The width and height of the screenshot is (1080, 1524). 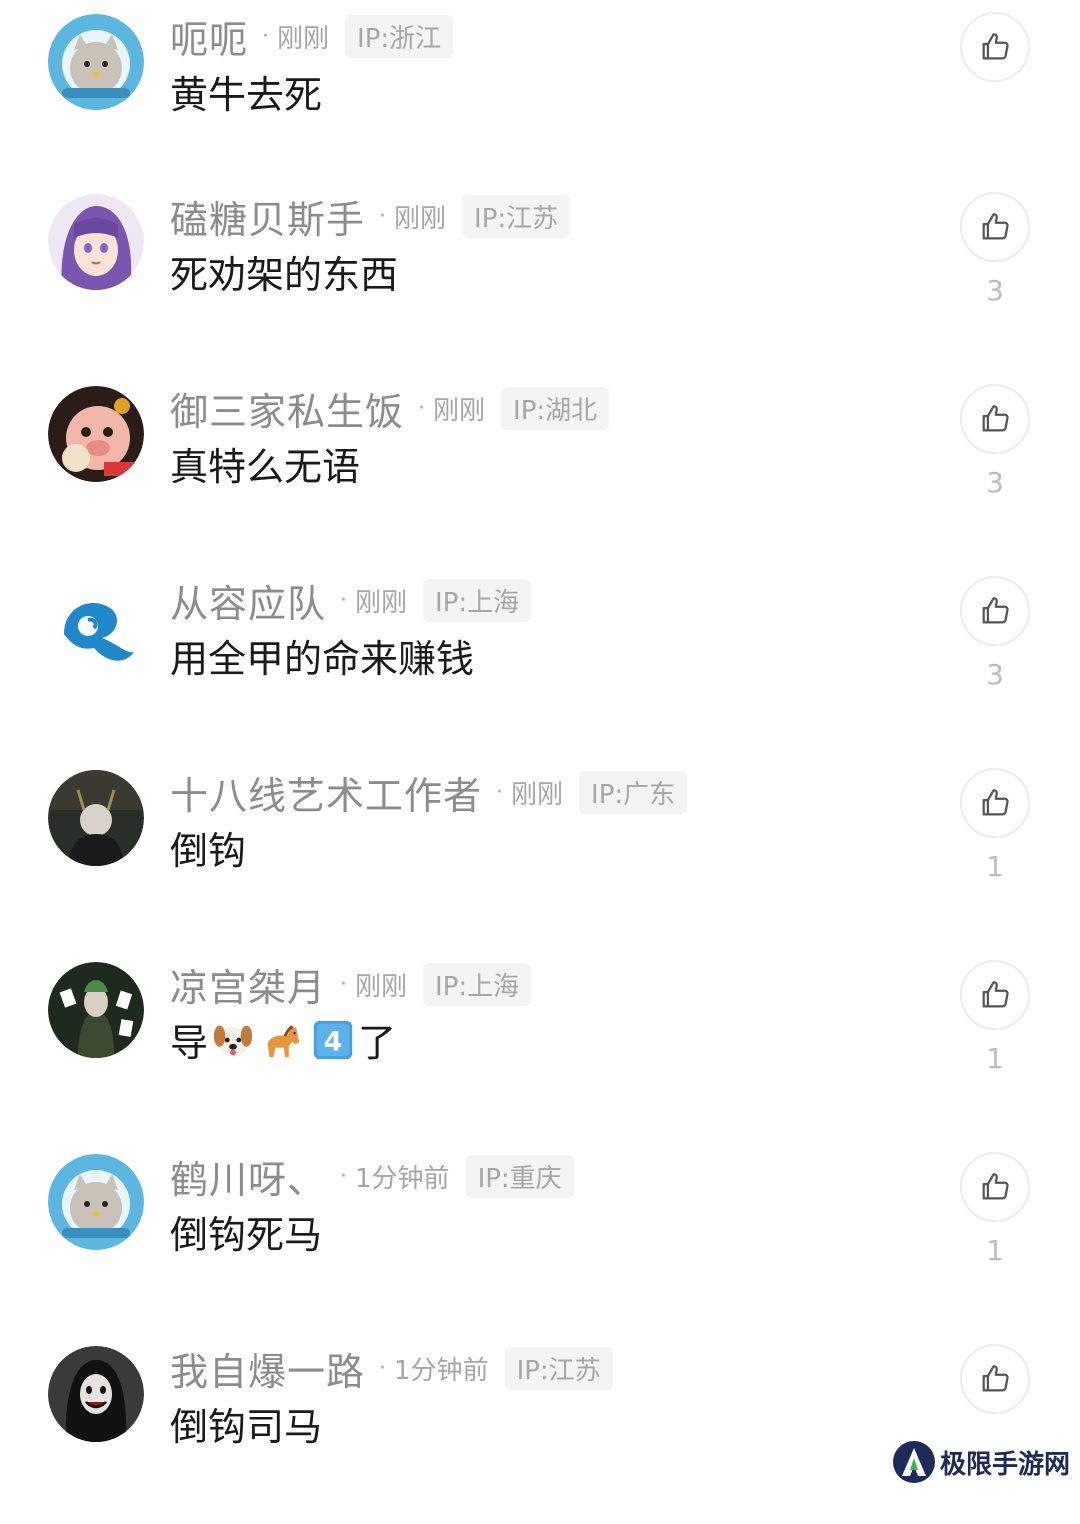 I want to click on comment-meta: 磕糖贝斯手 · 刚刚 IP:江苏, so click(x=370, y=217).